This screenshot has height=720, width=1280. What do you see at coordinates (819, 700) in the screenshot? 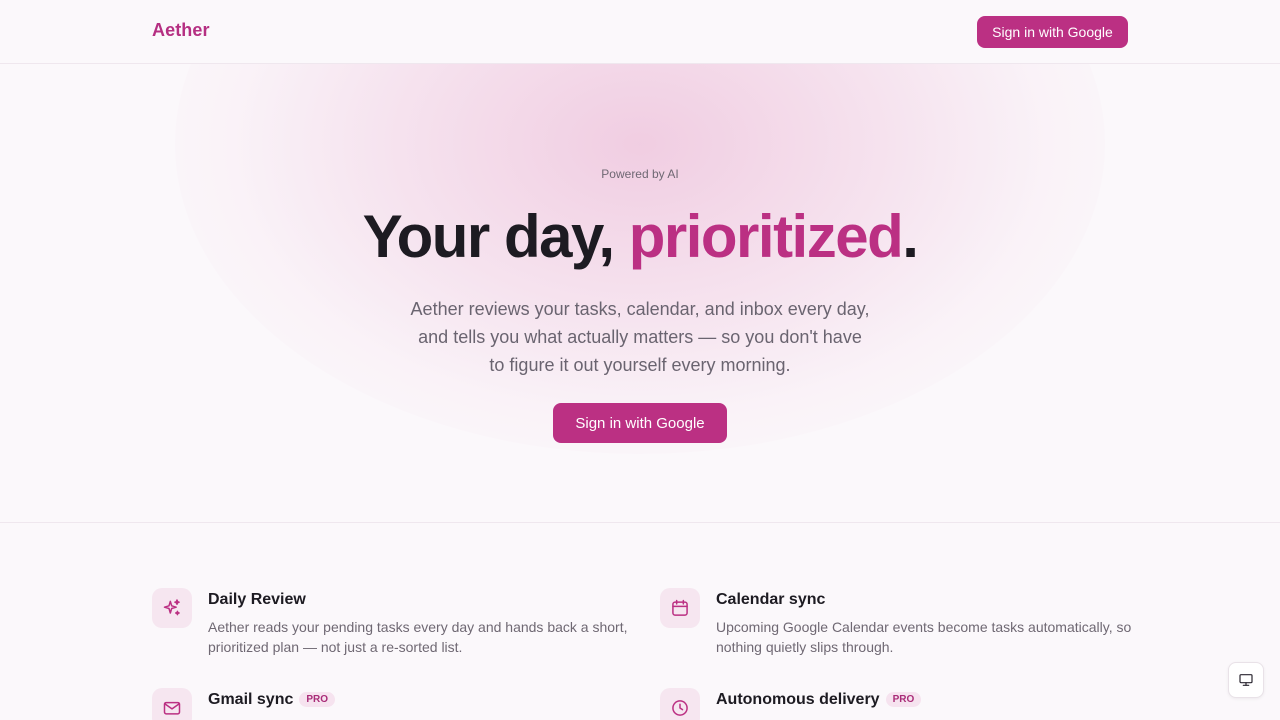
I see `feature-title: Autonomous delivery PRO` at bounding box center [819, 700].